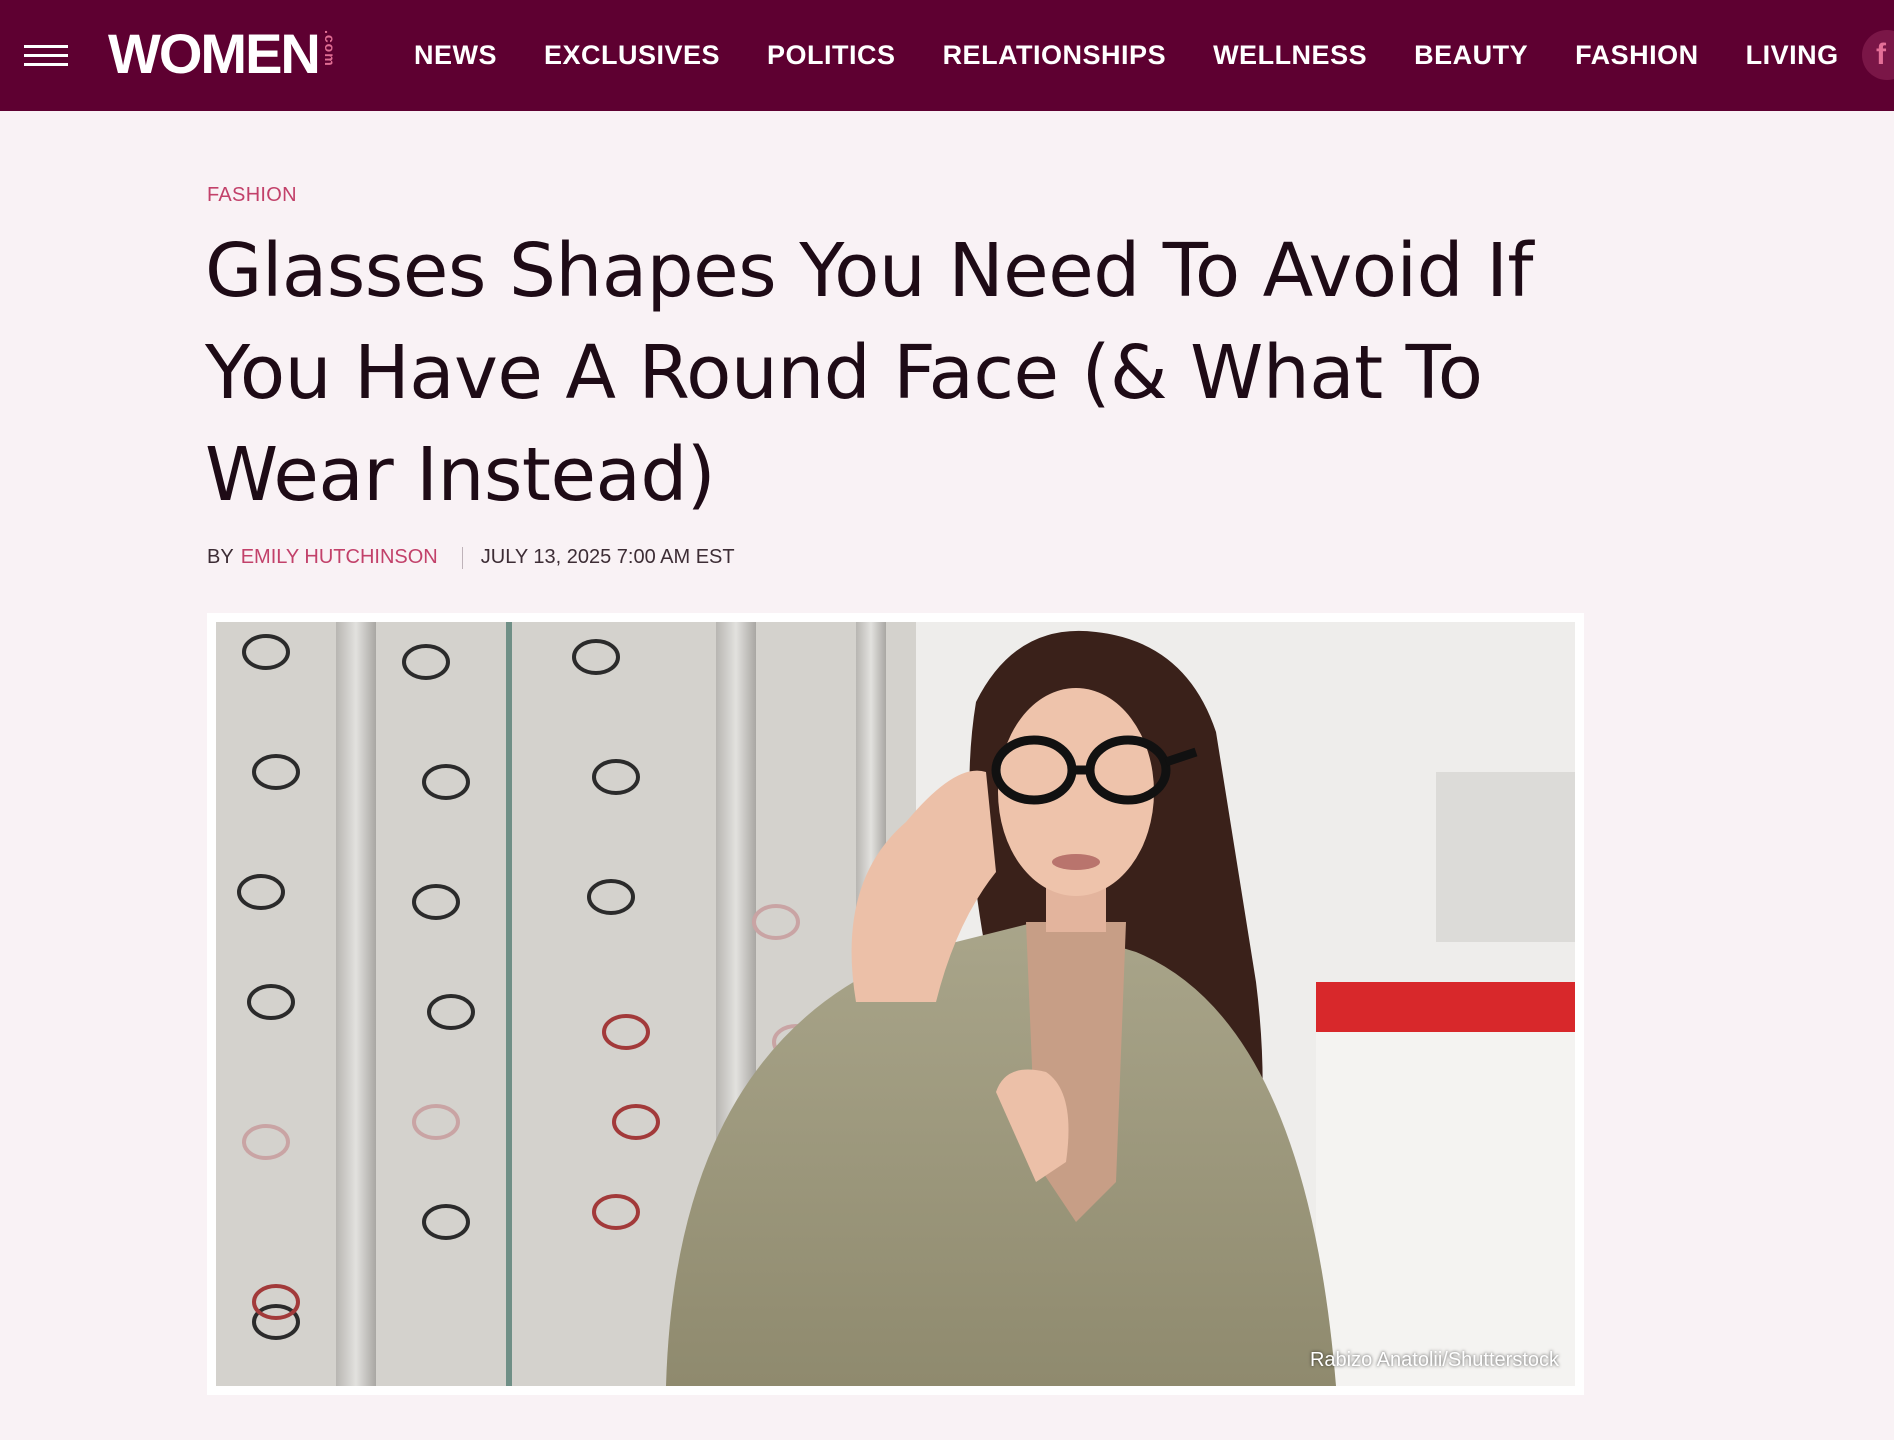 This screenshot has height=1440, width=1894. Describe the element at coordinates (220, 557) in the screenshot. I see `byline-prefix: BY` at that location.